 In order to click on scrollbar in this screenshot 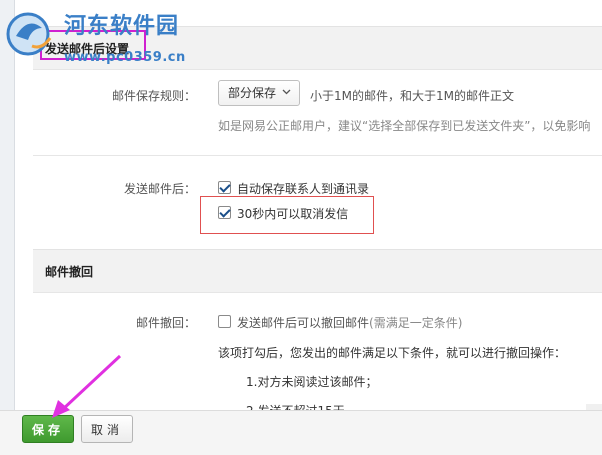, I will do `click(594, 407)`.